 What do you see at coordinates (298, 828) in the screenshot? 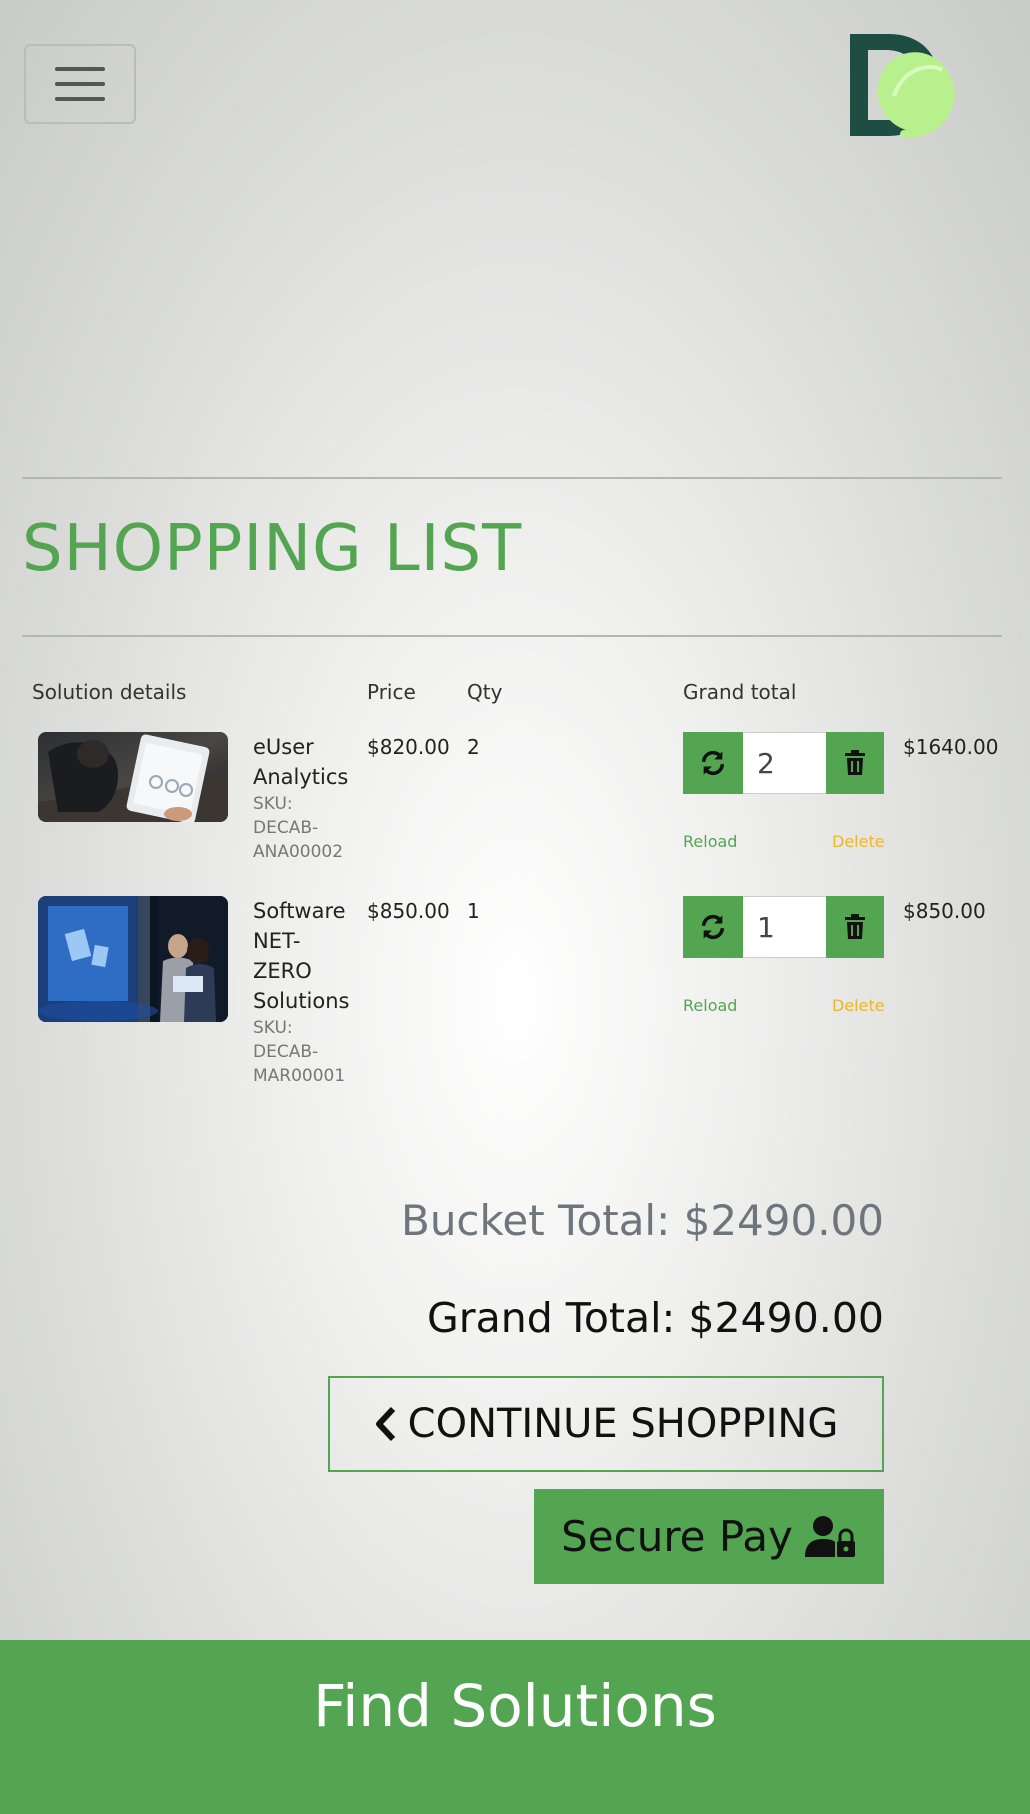
I see `product-sku: SKU: DECAB- ANA00002` at bounding box center [298, 828].